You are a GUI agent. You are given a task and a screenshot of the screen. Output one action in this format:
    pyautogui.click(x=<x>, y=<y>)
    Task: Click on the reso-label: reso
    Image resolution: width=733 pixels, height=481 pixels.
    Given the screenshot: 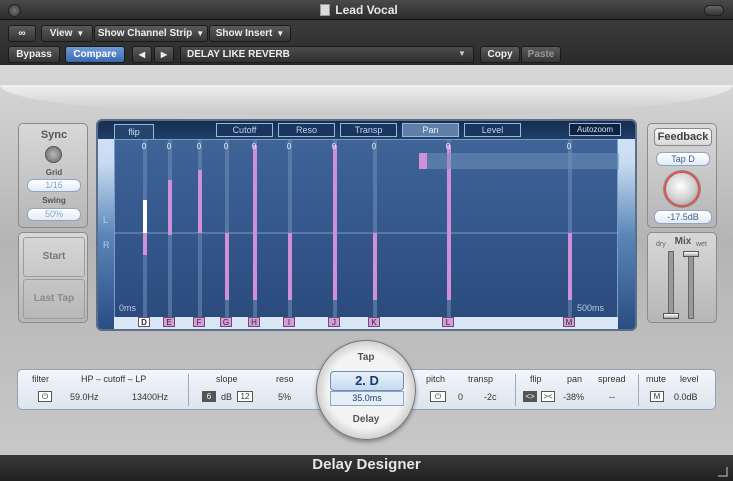 What is the action you would take?
    pyautogui.click(x=285, y=379)
    